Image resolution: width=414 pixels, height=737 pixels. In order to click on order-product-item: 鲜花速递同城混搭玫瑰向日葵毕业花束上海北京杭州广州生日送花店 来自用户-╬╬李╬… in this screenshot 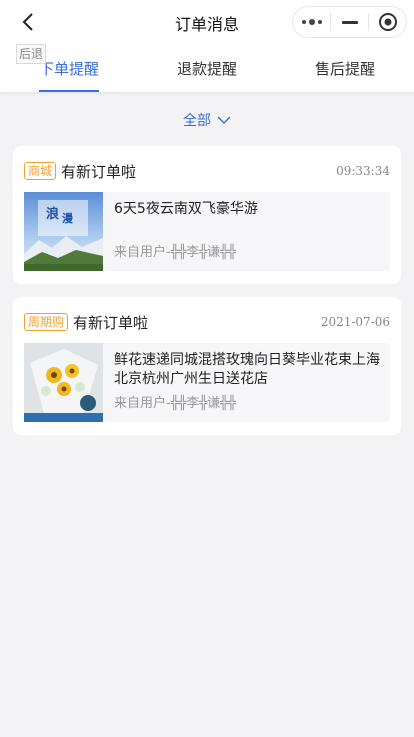, I will do `click(207, 382)`.